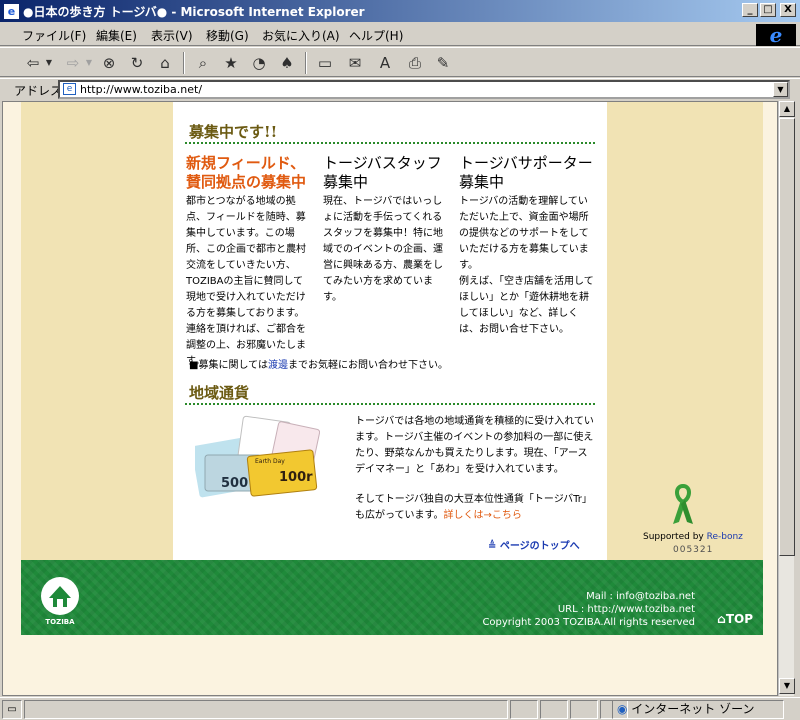 The width and height of the screenshot is (800, 720). I want to click on maximize-button: □, so click(768, 10).